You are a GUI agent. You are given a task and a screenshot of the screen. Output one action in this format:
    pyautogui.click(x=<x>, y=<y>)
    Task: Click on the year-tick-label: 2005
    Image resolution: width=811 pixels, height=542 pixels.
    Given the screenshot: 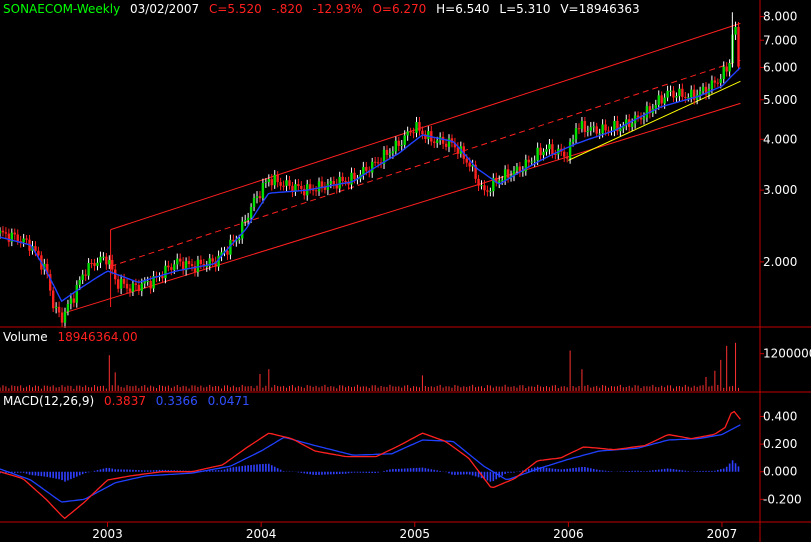 What is the action you would take?
    pyautogui.click(x=414, y=534)
    